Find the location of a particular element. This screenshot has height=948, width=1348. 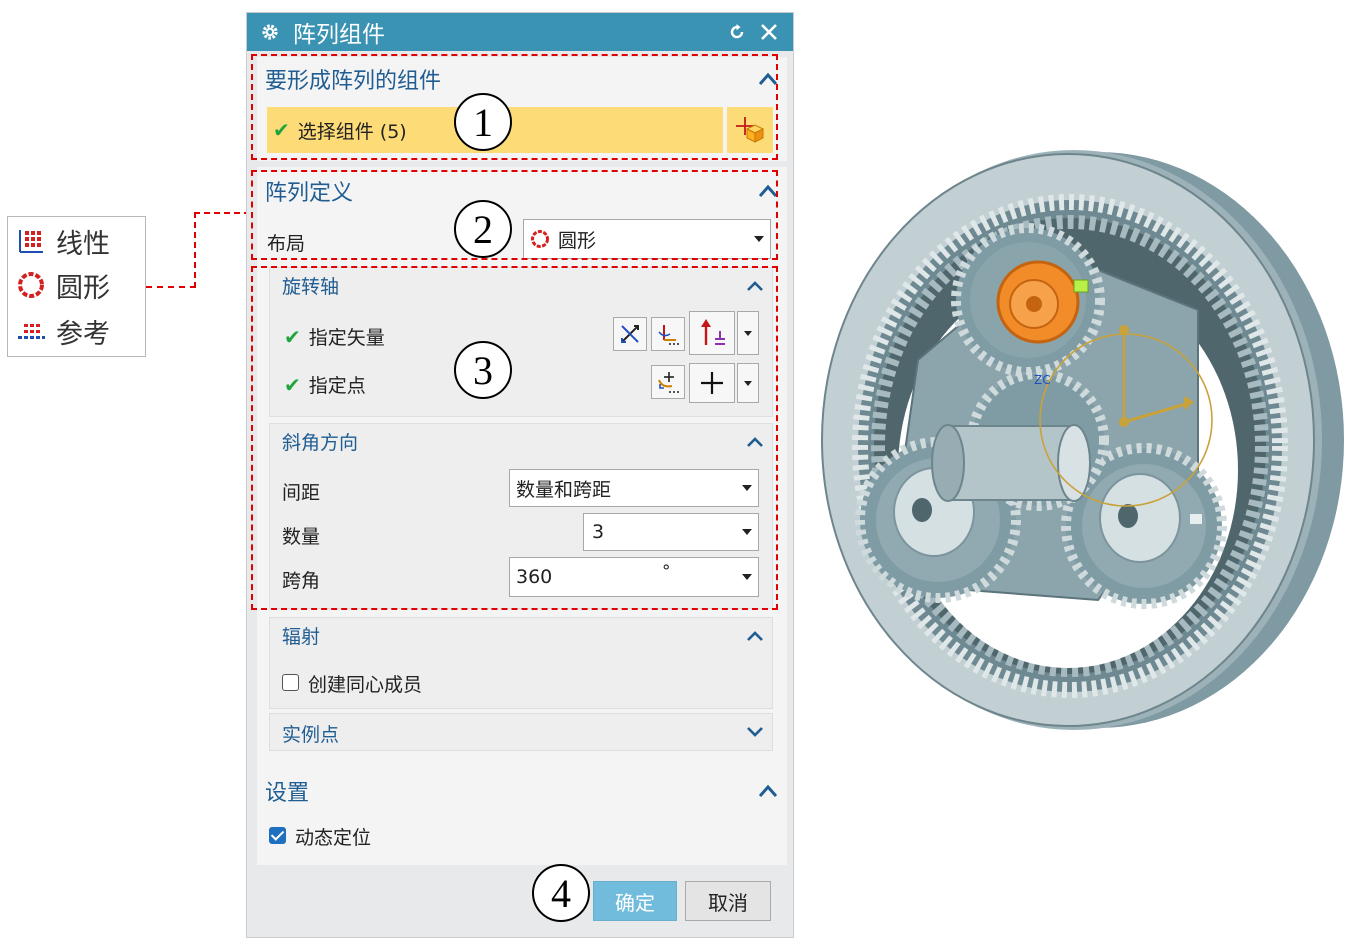

dialog-titlebar: 阵列组件 is located at coordinates (520, 32).